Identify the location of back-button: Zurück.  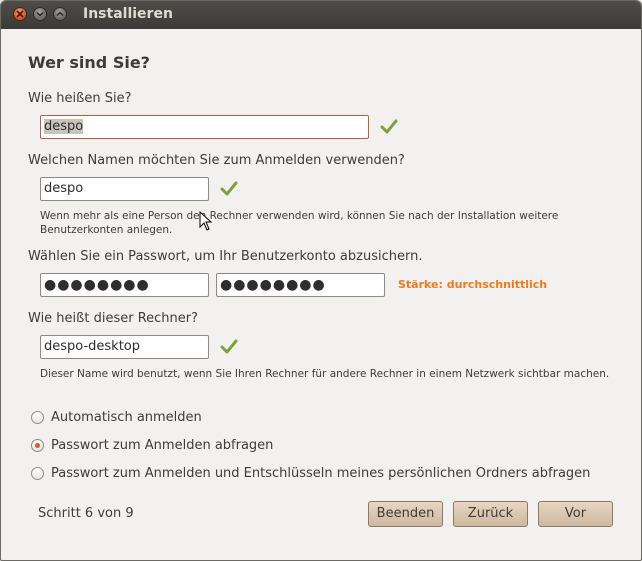
(490, 514).